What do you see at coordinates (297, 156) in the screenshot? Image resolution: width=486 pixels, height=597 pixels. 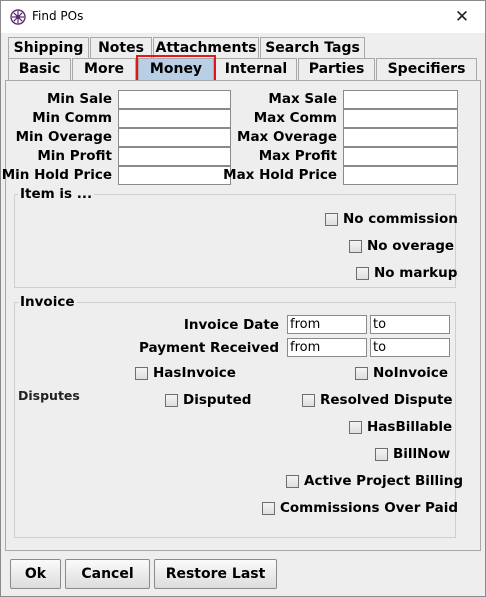 I see `max-profit-label: Max Profit` at bounding box center [297, 156].